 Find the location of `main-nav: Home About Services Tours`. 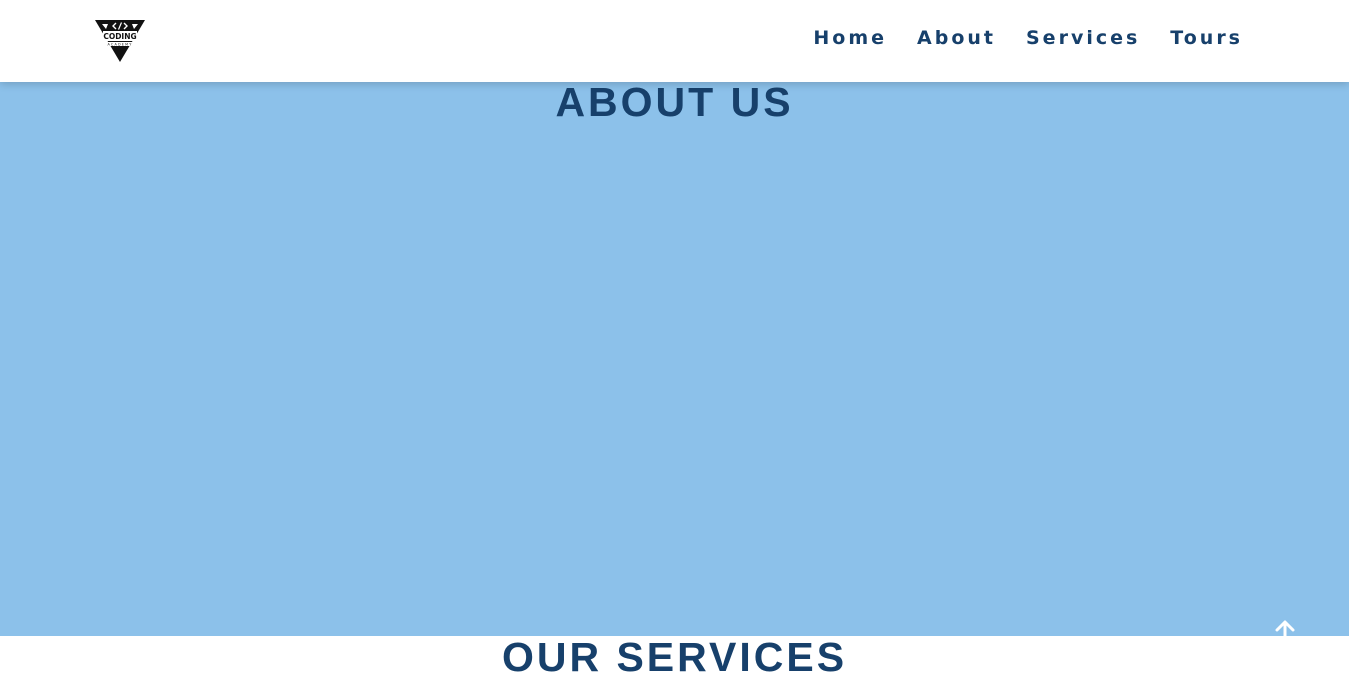

main-nav: Home About Services Tours is located at coordinates (1028, 38).